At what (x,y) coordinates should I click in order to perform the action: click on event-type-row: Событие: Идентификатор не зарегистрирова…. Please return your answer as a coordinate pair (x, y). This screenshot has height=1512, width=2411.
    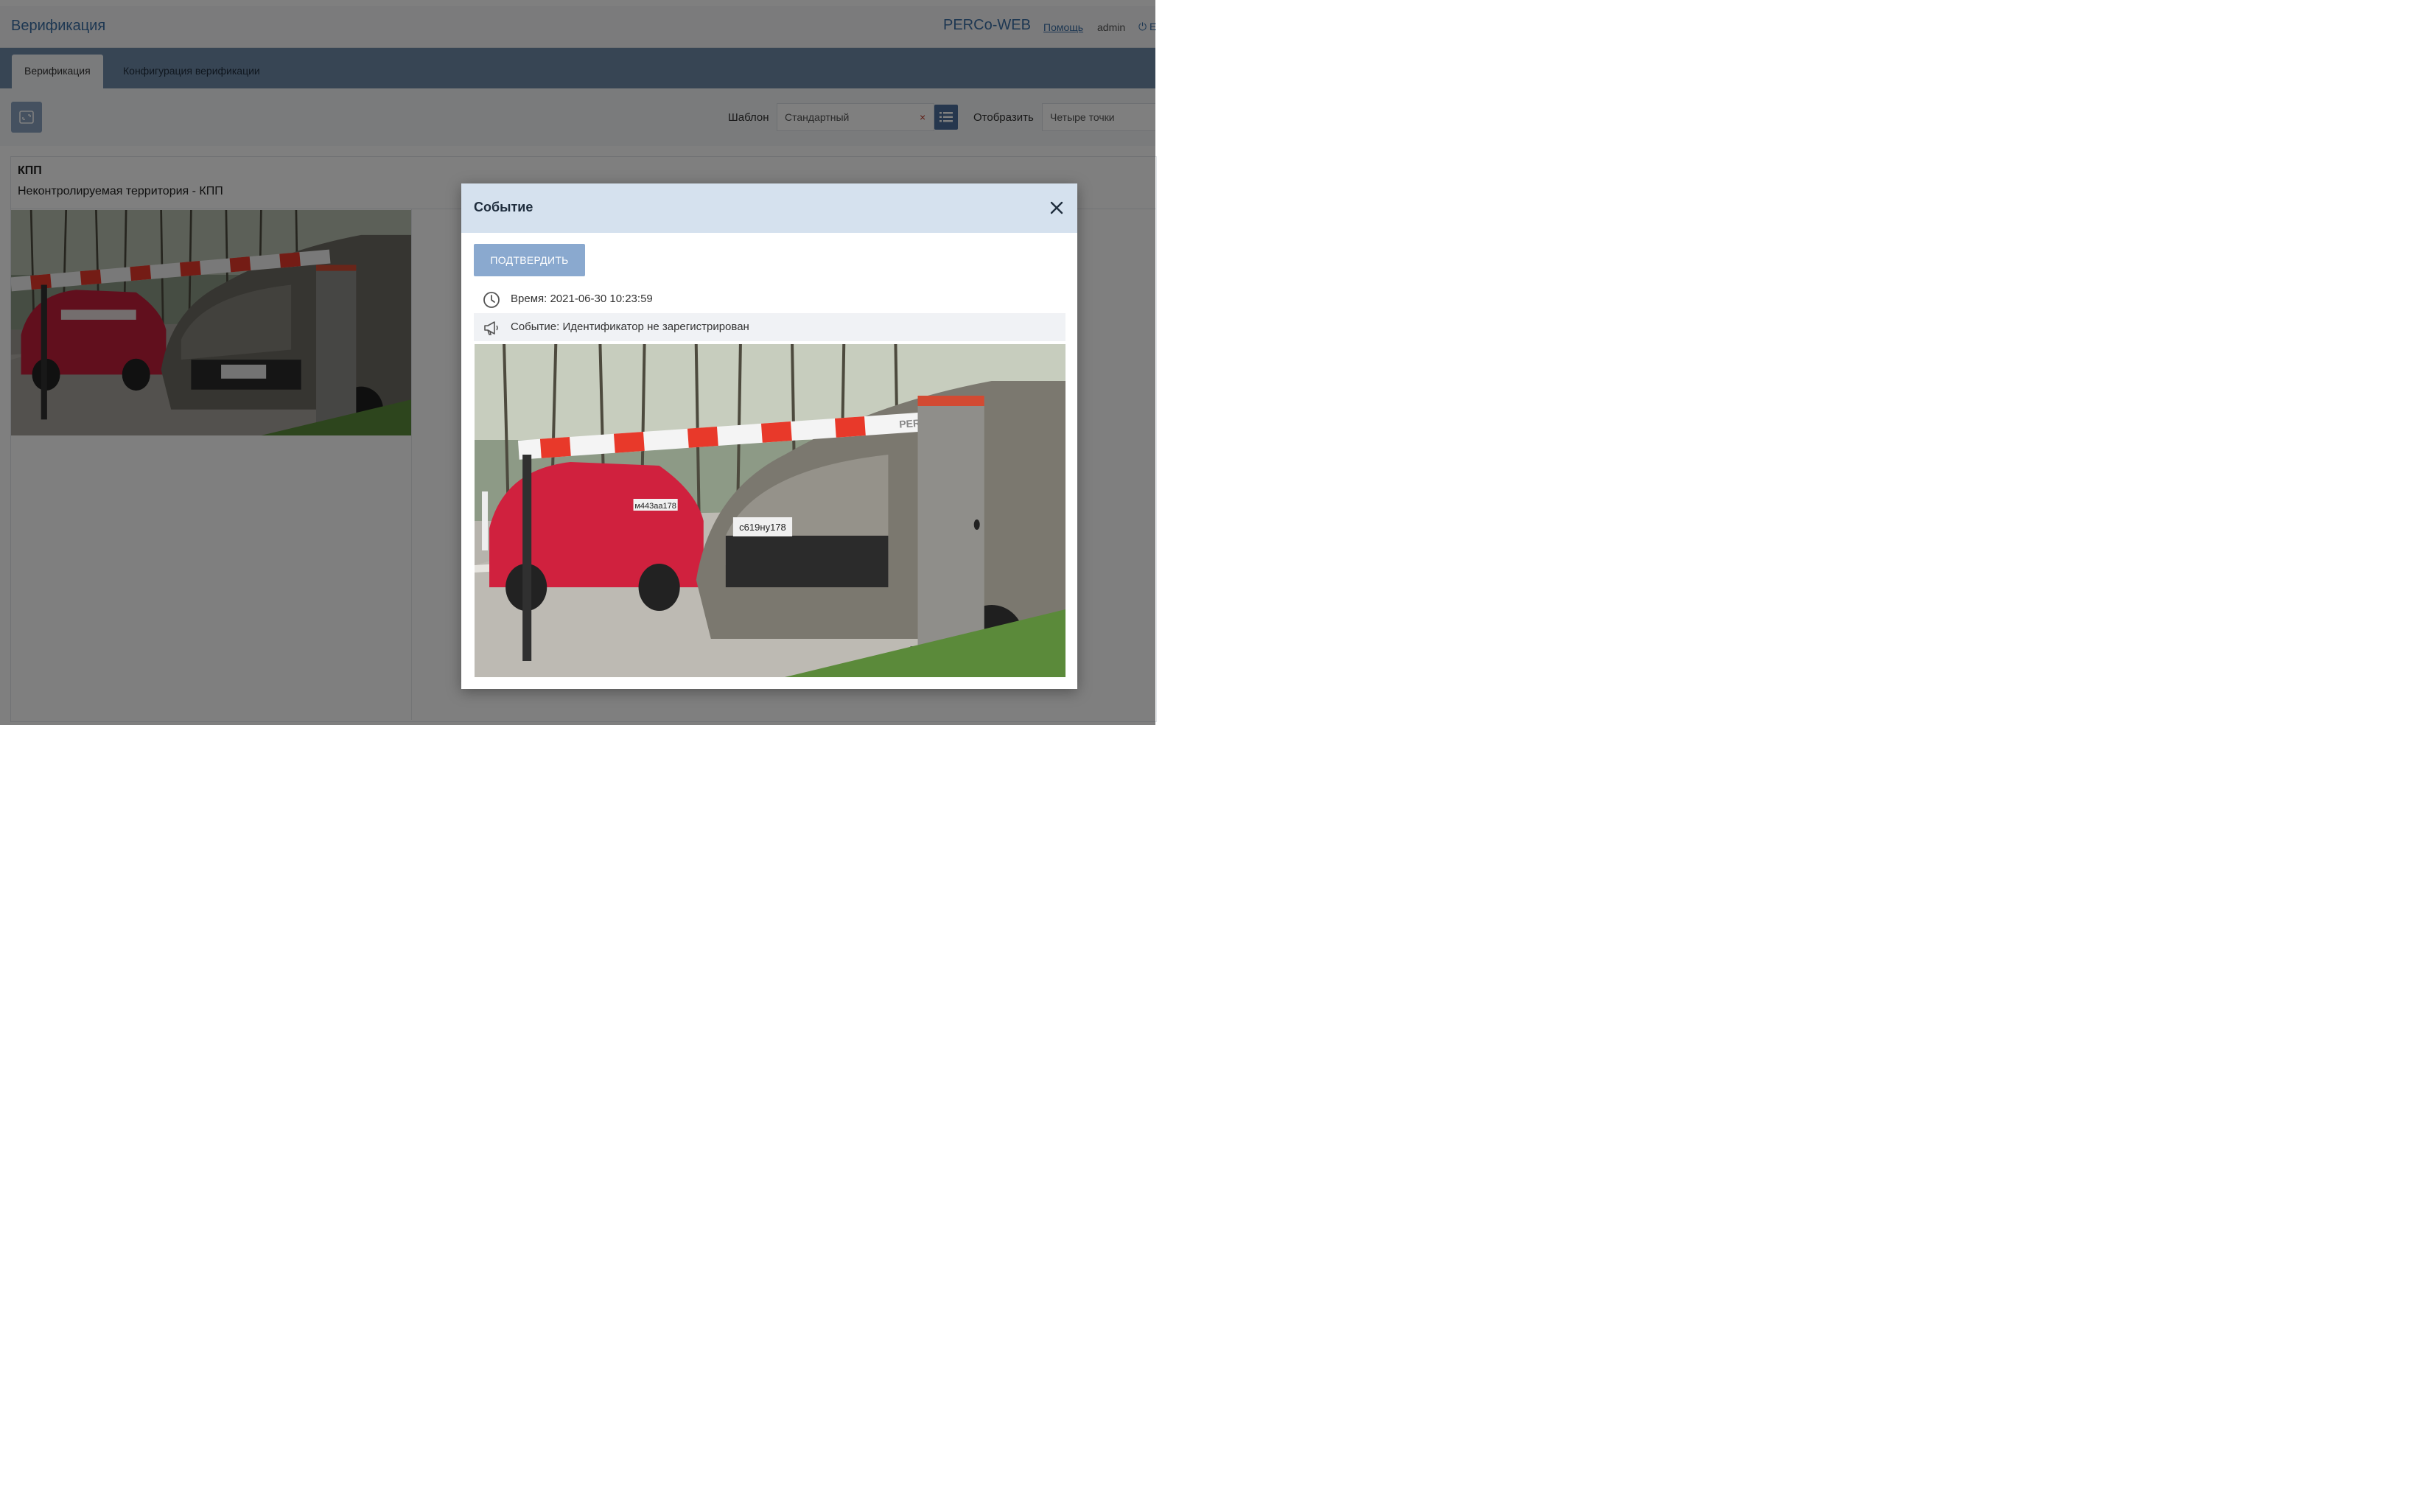
    Looking at the image, I should click on (769, 327).